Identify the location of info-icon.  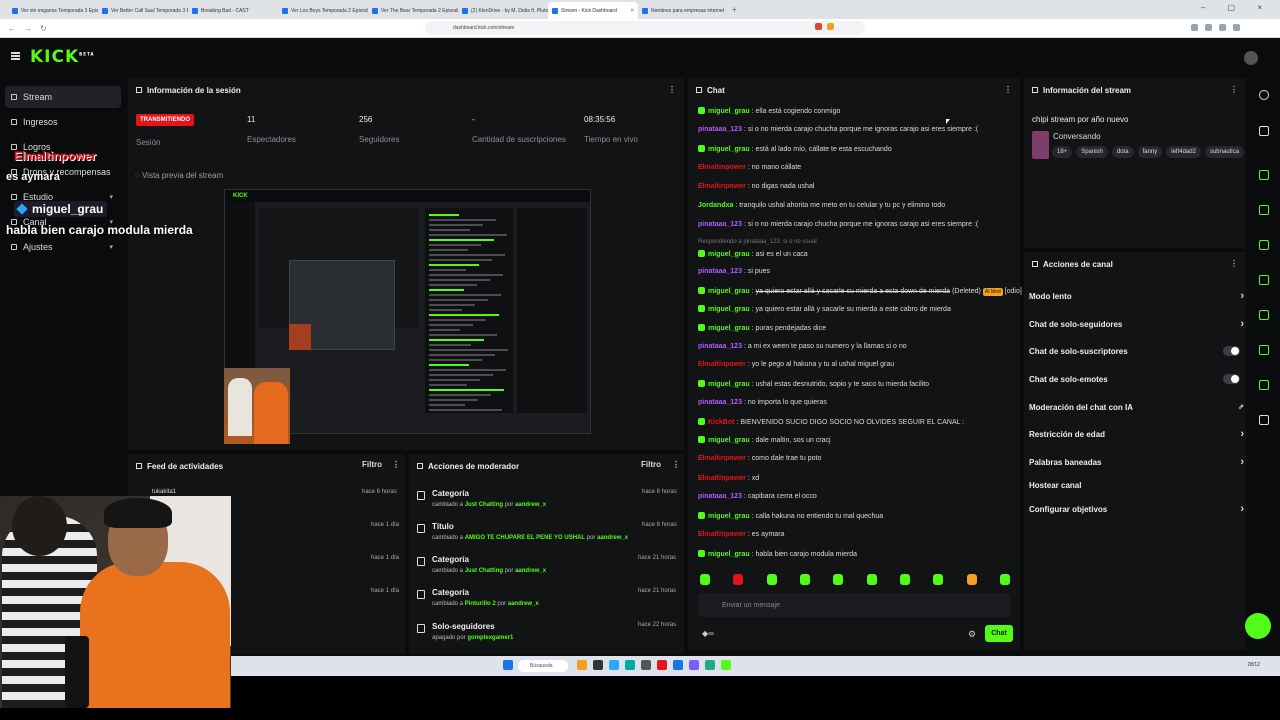
(1264, 95).